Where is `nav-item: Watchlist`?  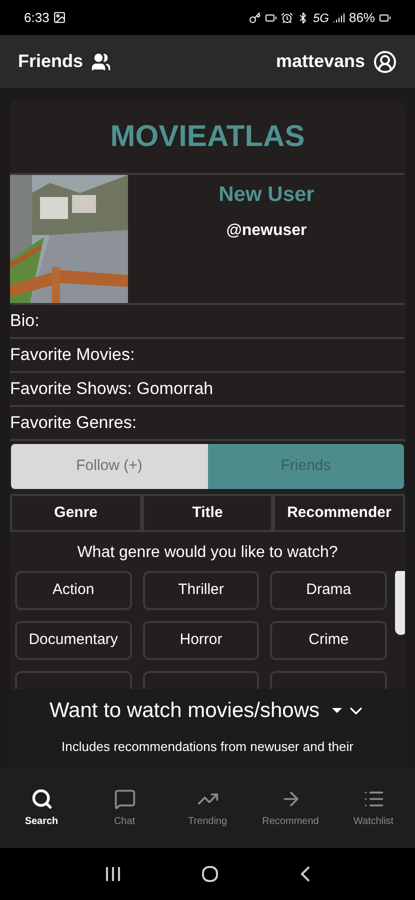
nav-item: Watchlist is located at coordinates (373, 808).